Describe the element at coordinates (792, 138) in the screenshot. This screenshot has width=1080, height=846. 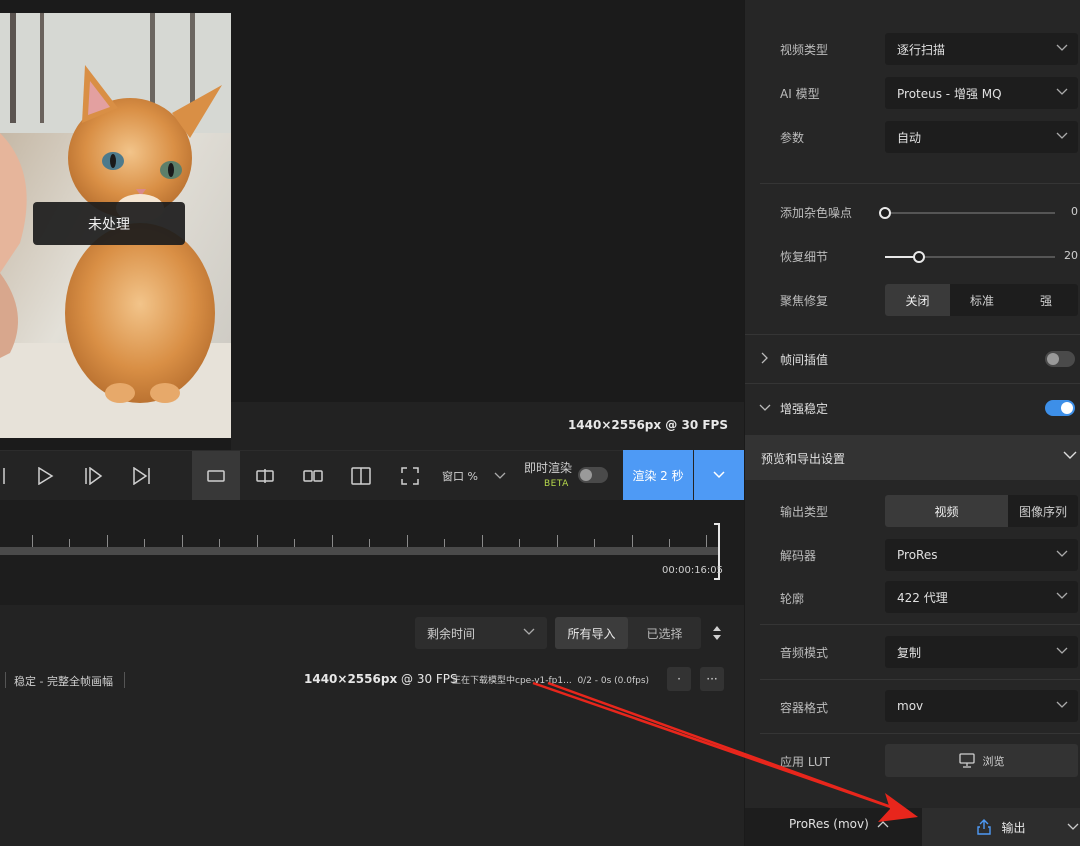
I see `params-label: 参数` at that location.